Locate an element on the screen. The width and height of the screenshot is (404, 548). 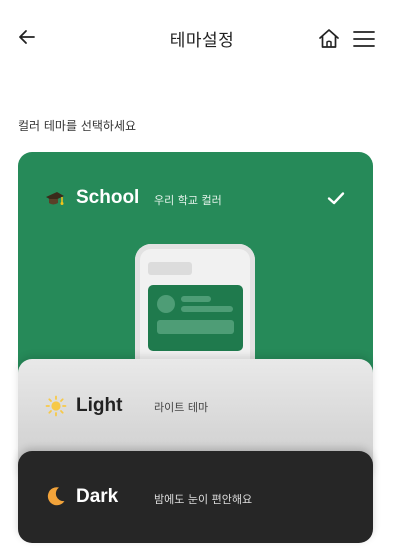
home-icon is located at coordinates (329, 38).